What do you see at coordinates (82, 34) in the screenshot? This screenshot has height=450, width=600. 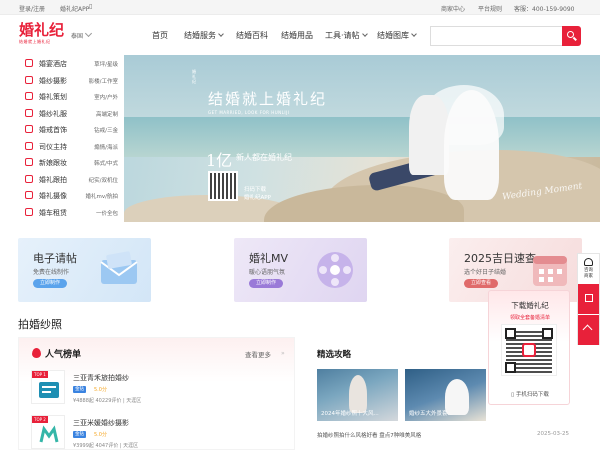 I see `city-selector: 泰国` at bounding box center [82, 34].